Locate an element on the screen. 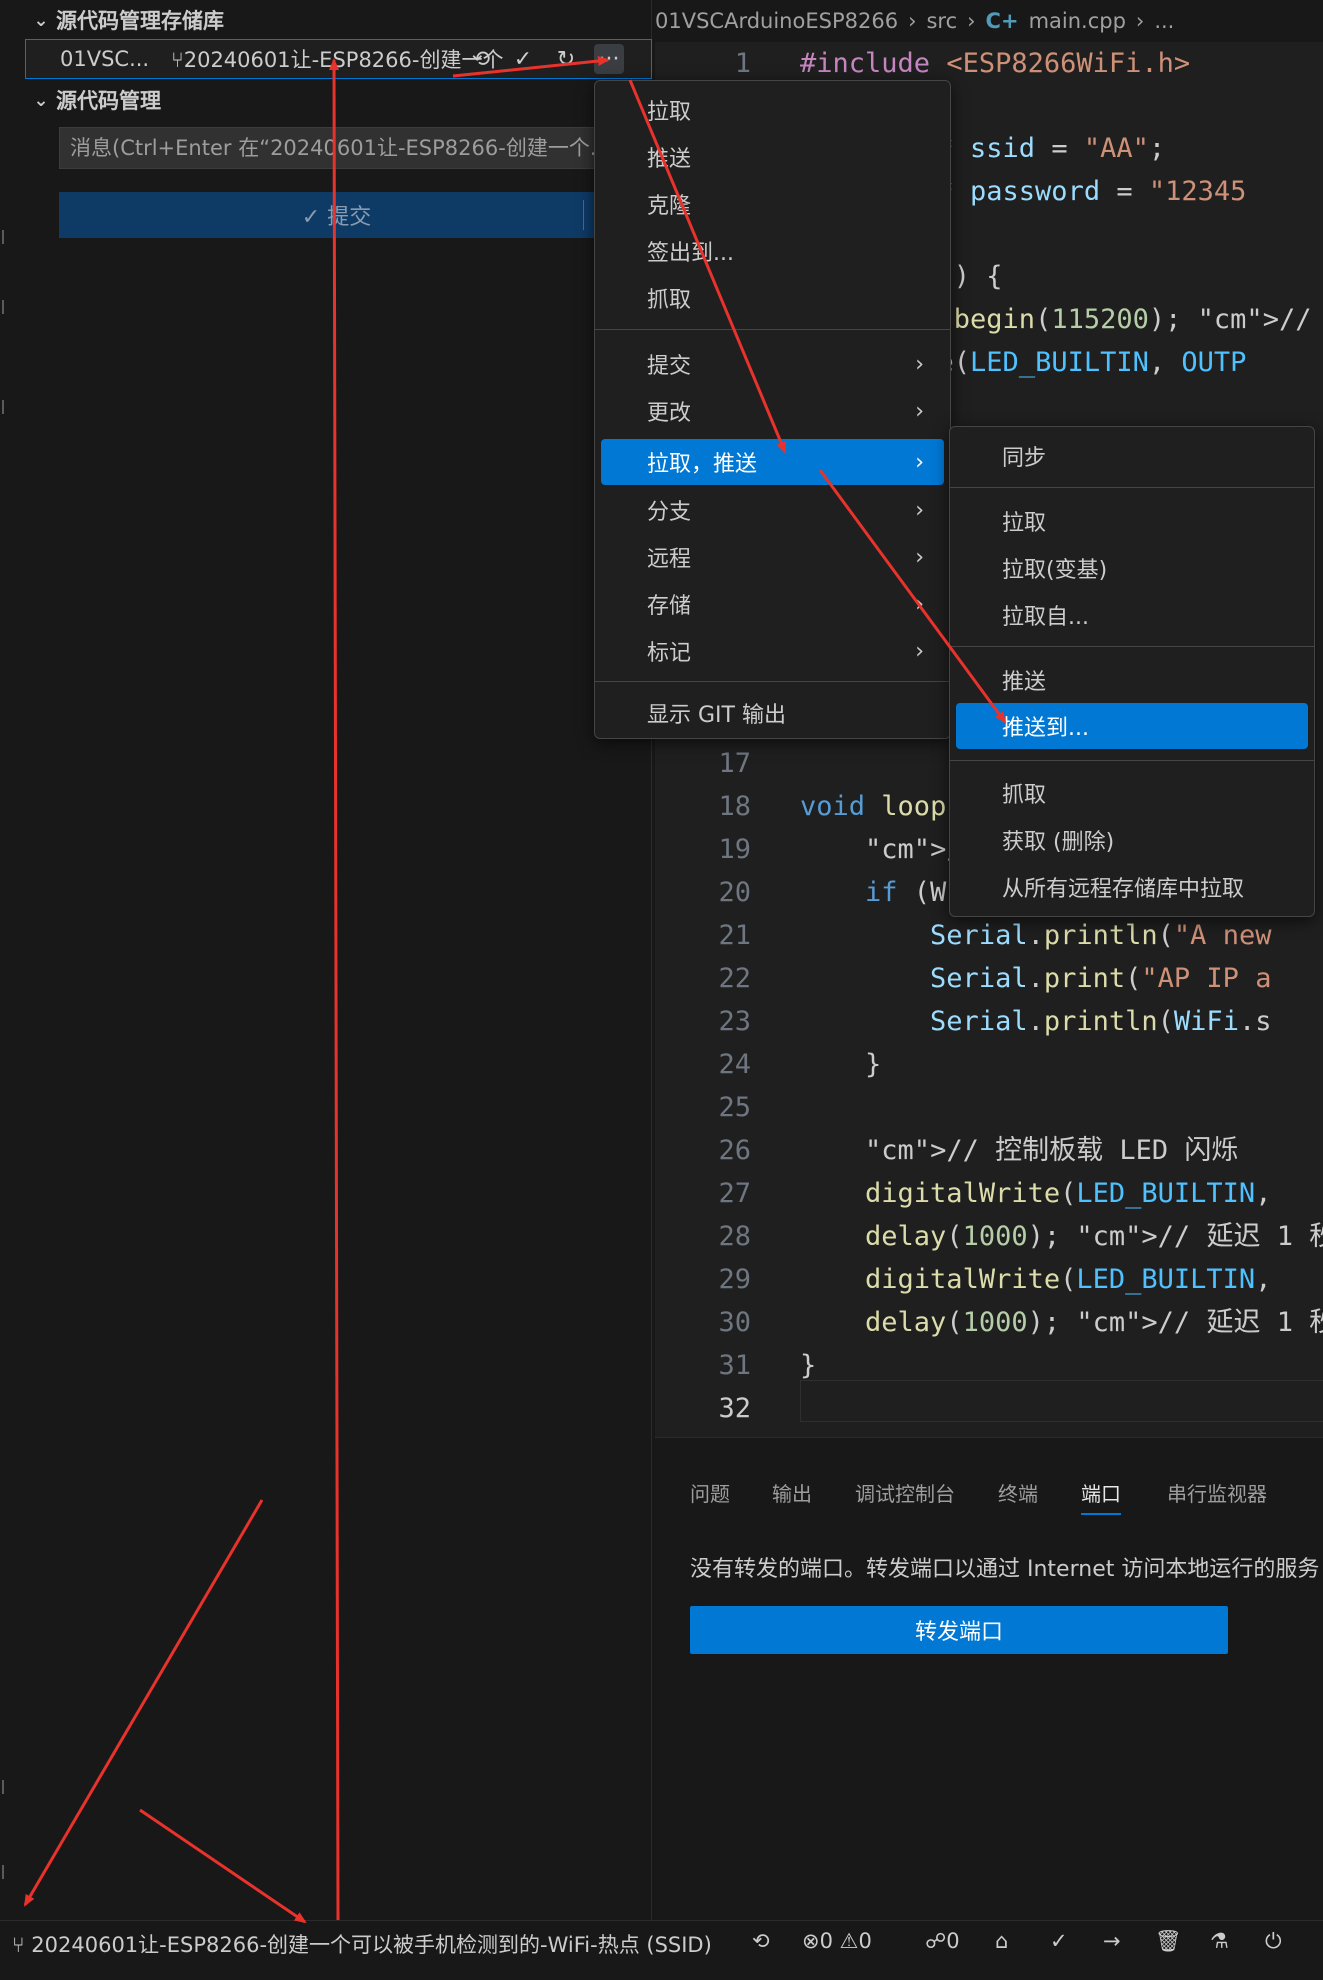  arrow-right-icon: → is located at coordinates (1112, 1941).